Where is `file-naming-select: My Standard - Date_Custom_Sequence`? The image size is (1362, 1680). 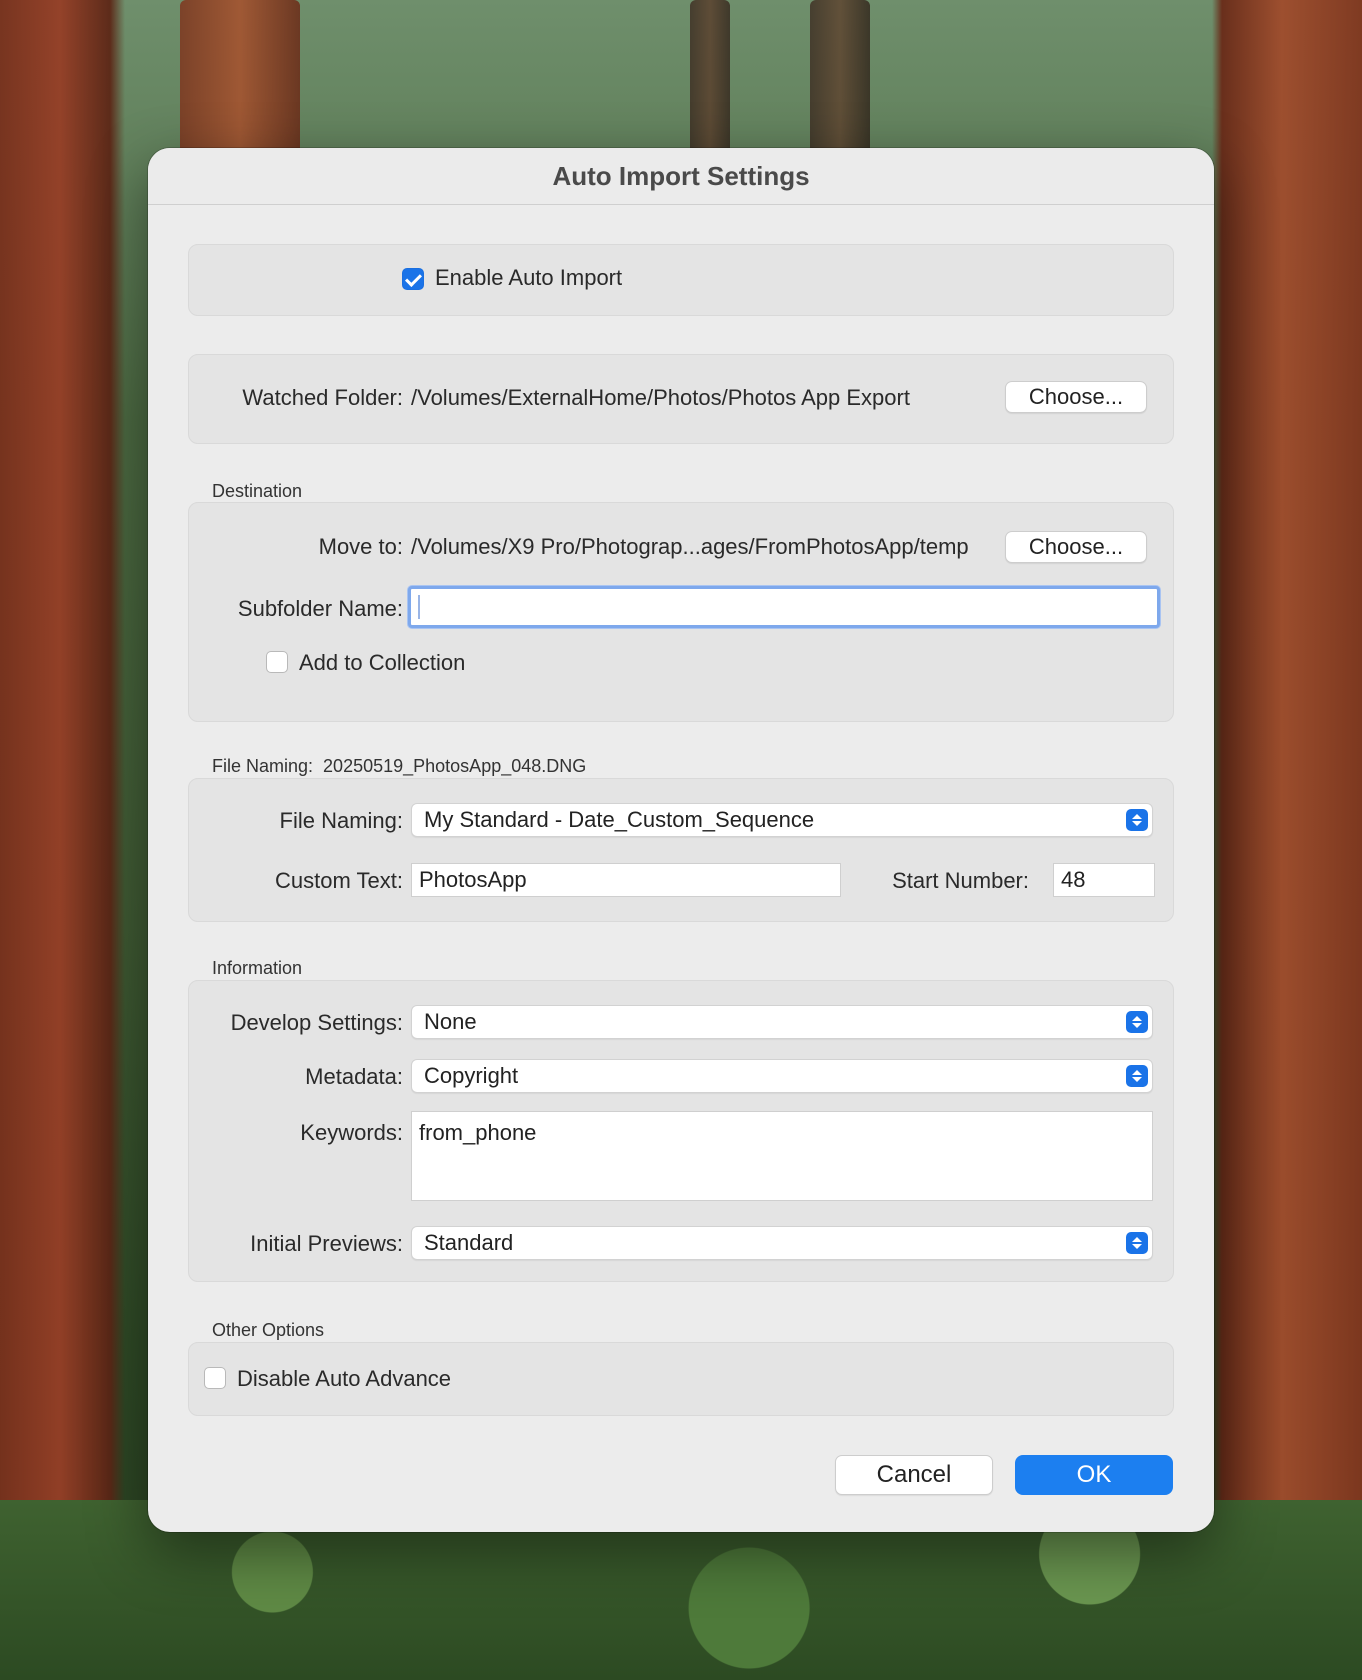 file-naming-select: My Standard - Date_Custom_Sequence is located at coordinates (782, 820).